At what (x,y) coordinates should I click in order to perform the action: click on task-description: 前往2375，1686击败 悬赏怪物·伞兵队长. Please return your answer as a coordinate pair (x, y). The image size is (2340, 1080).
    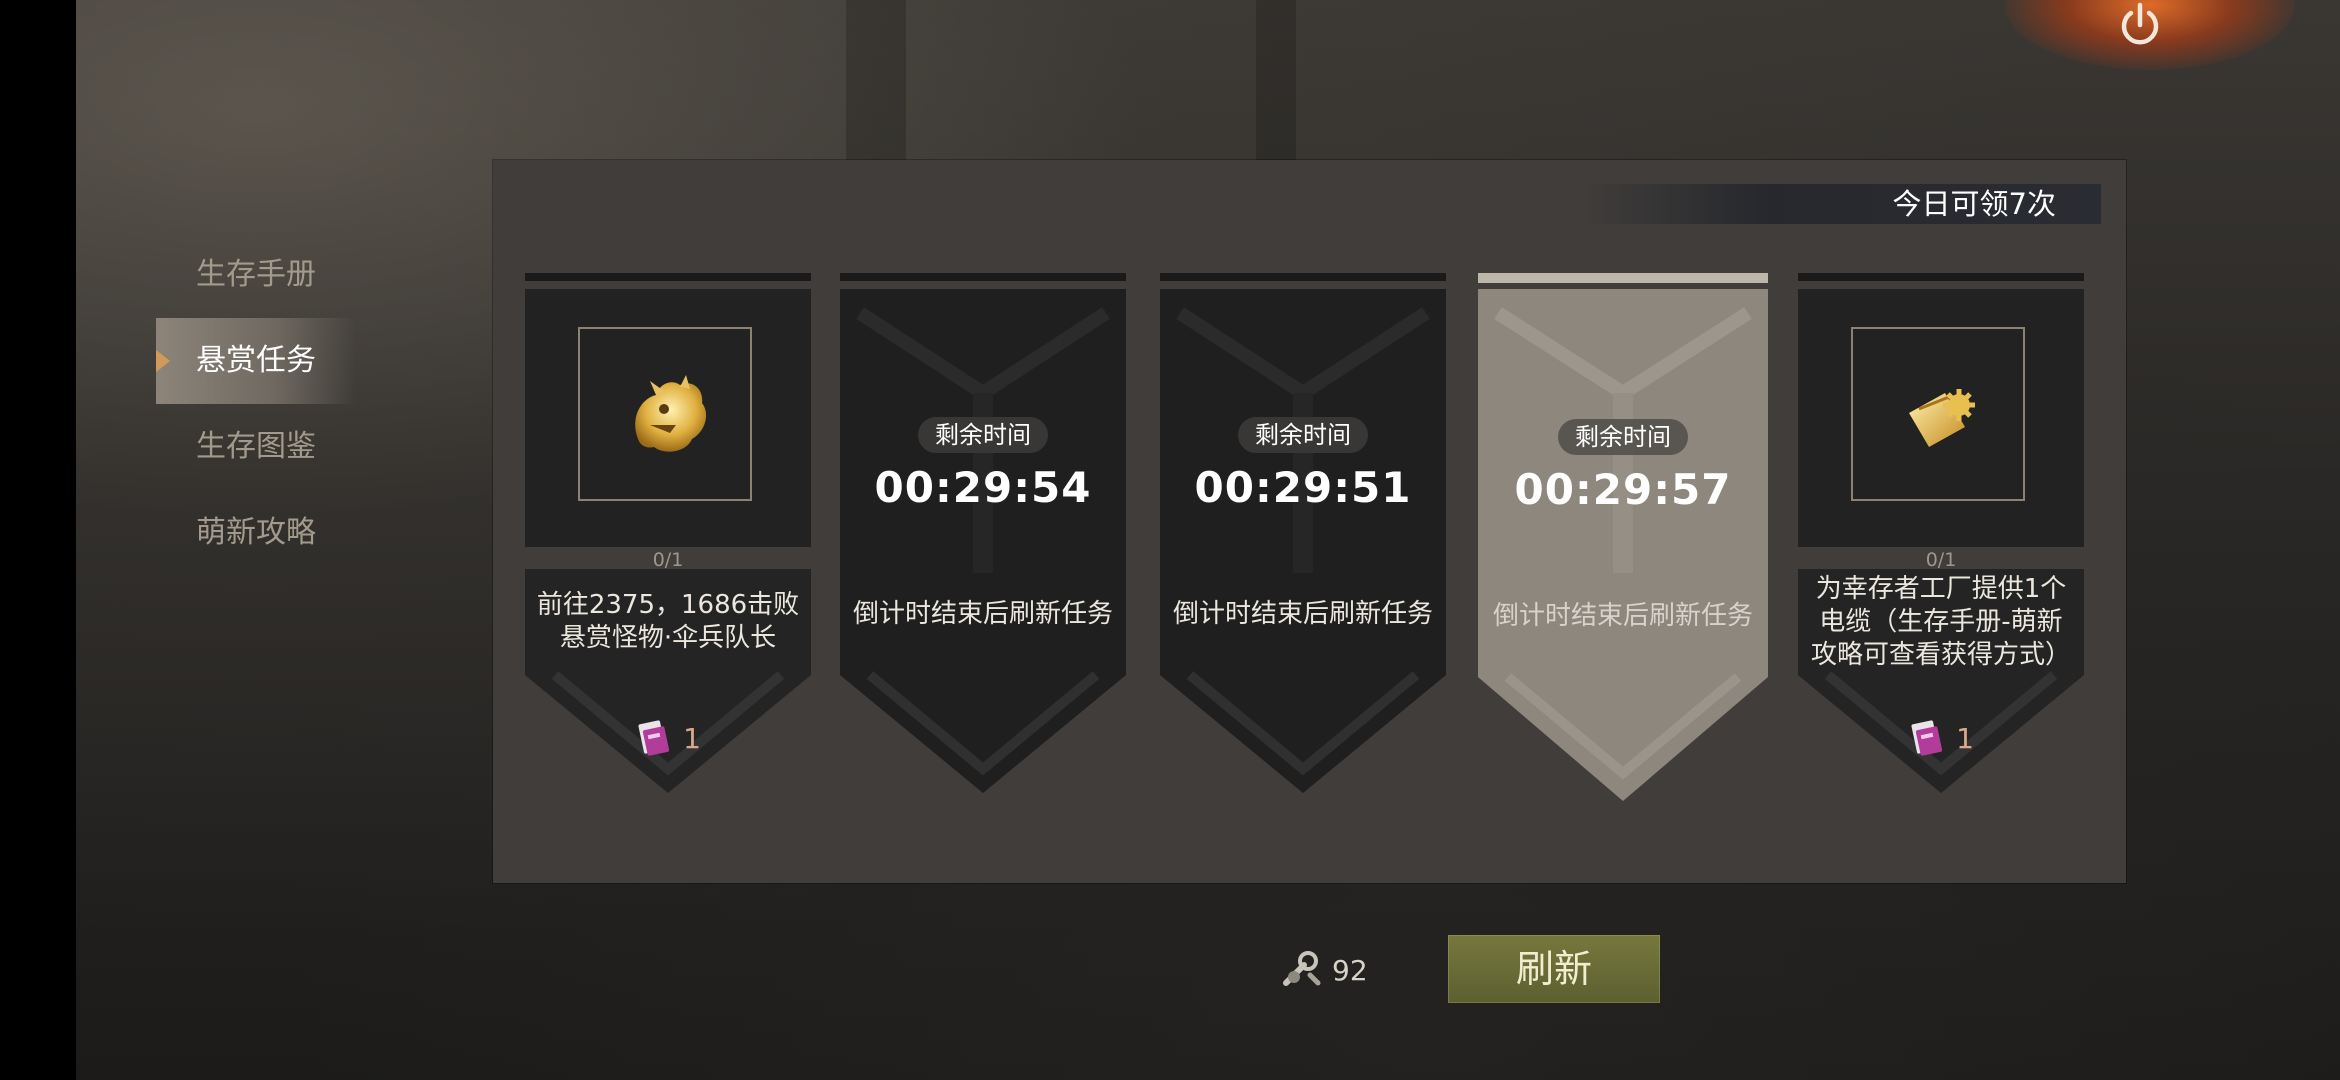
    Looking at the image, I should click on (668, 622).